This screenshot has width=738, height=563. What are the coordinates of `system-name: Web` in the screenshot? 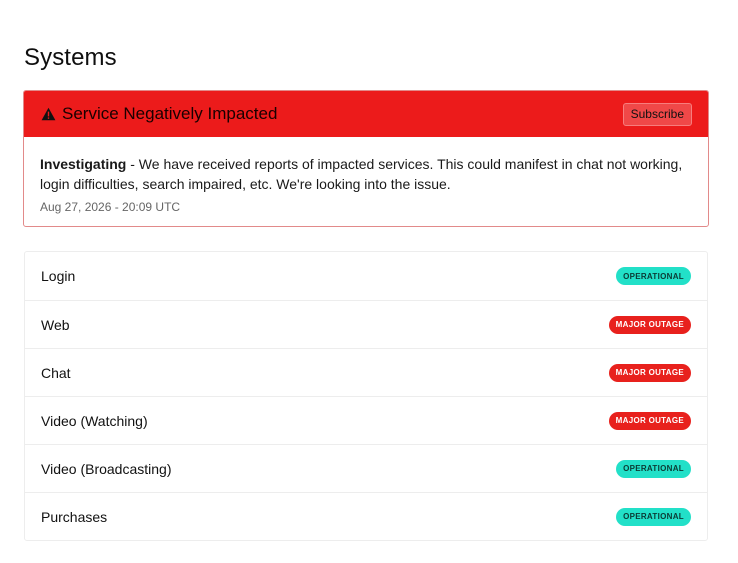 It's located at (55, 324).